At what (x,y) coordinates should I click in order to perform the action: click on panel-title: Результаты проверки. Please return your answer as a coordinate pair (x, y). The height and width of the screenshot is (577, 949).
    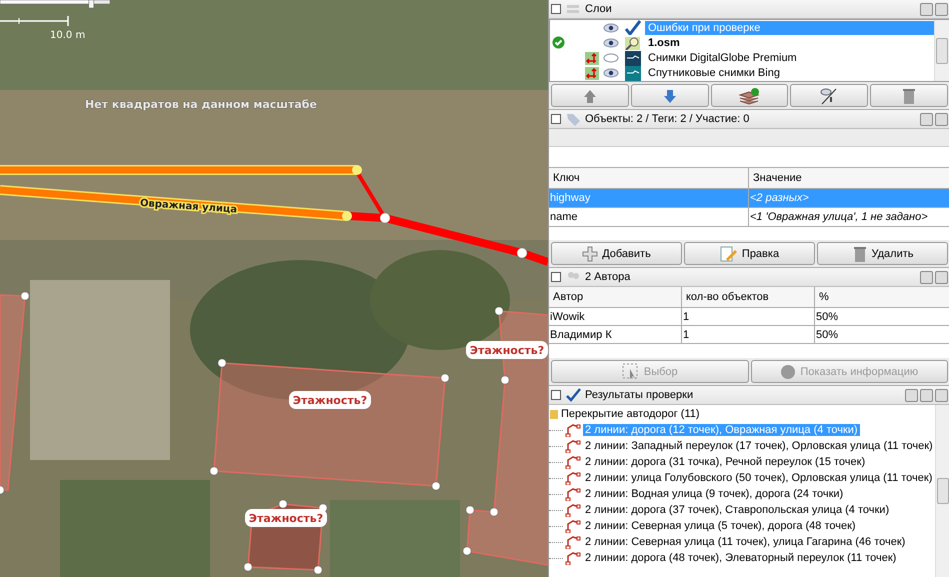
    Looking at the image, I should click on (639, 395).